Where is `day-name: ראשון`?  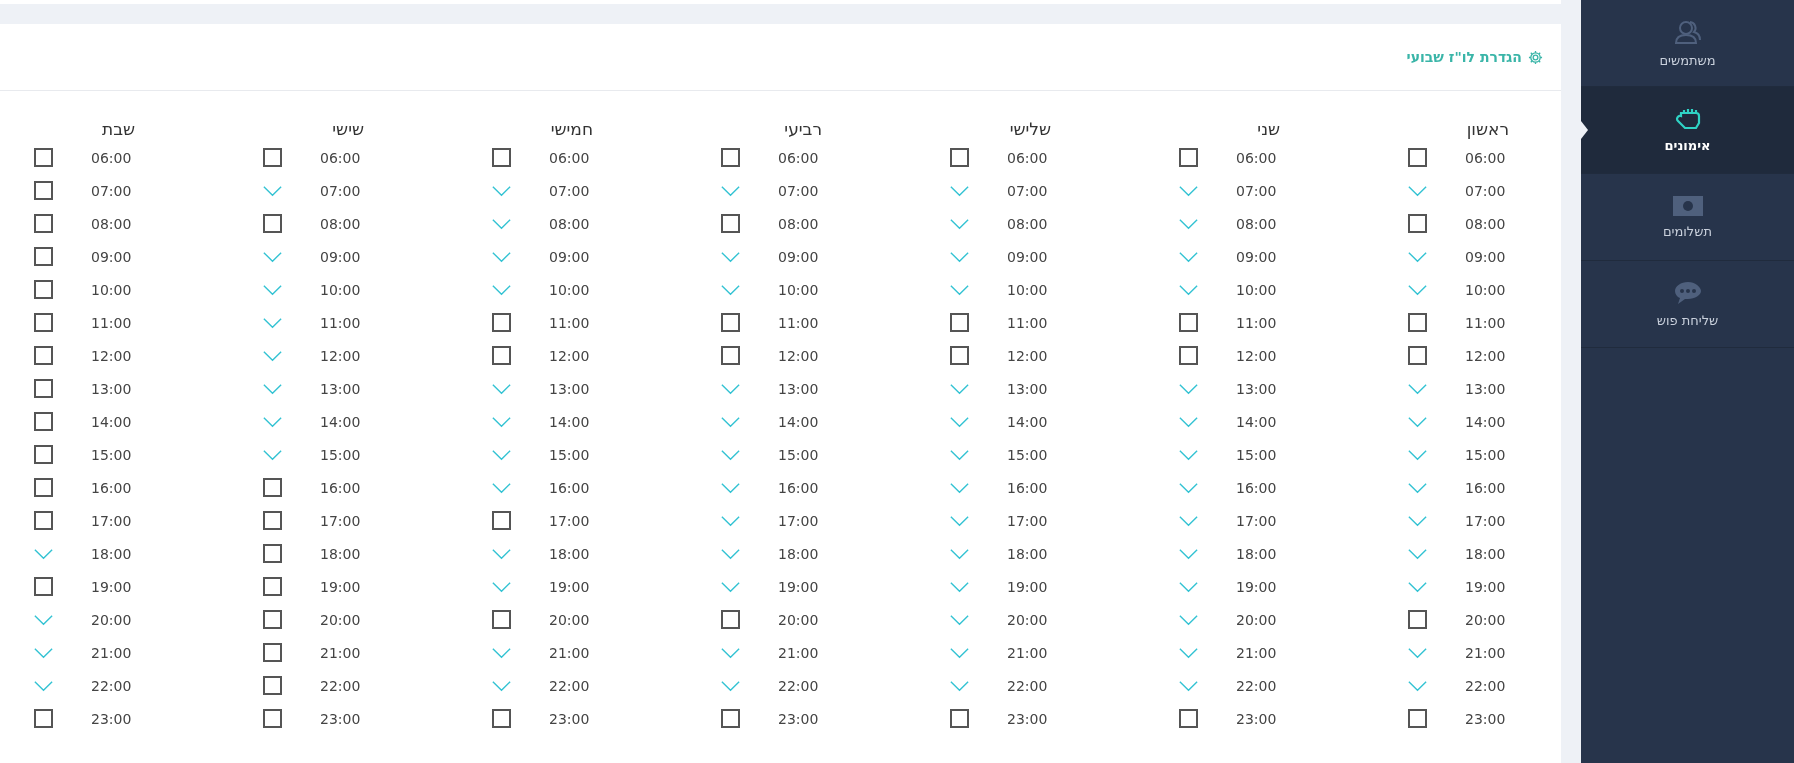
day-name: ראשון is located at coordinates (1487, 130).